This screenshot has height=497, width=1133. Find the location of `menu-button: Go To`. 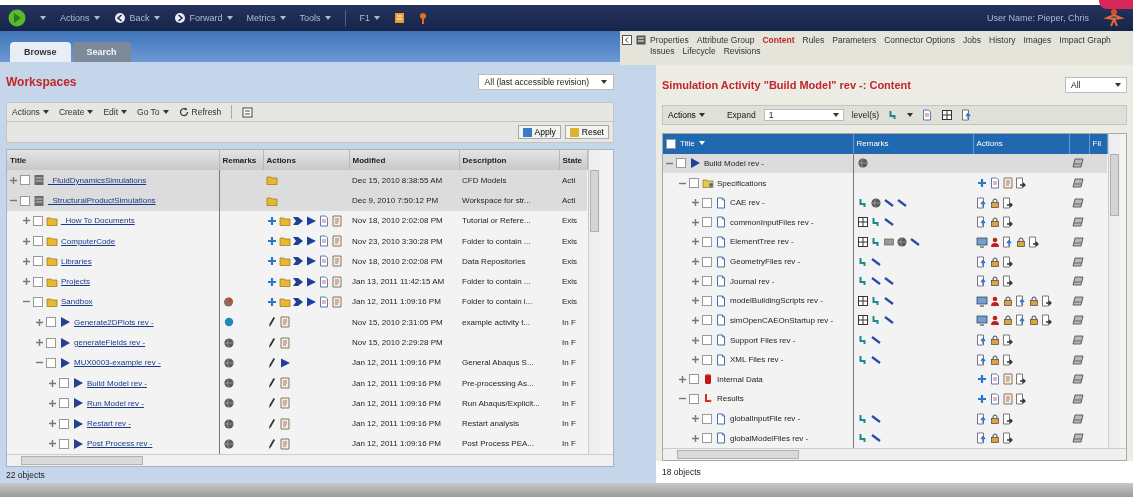

menu-button: Go To is located at coordinates (153, 112).